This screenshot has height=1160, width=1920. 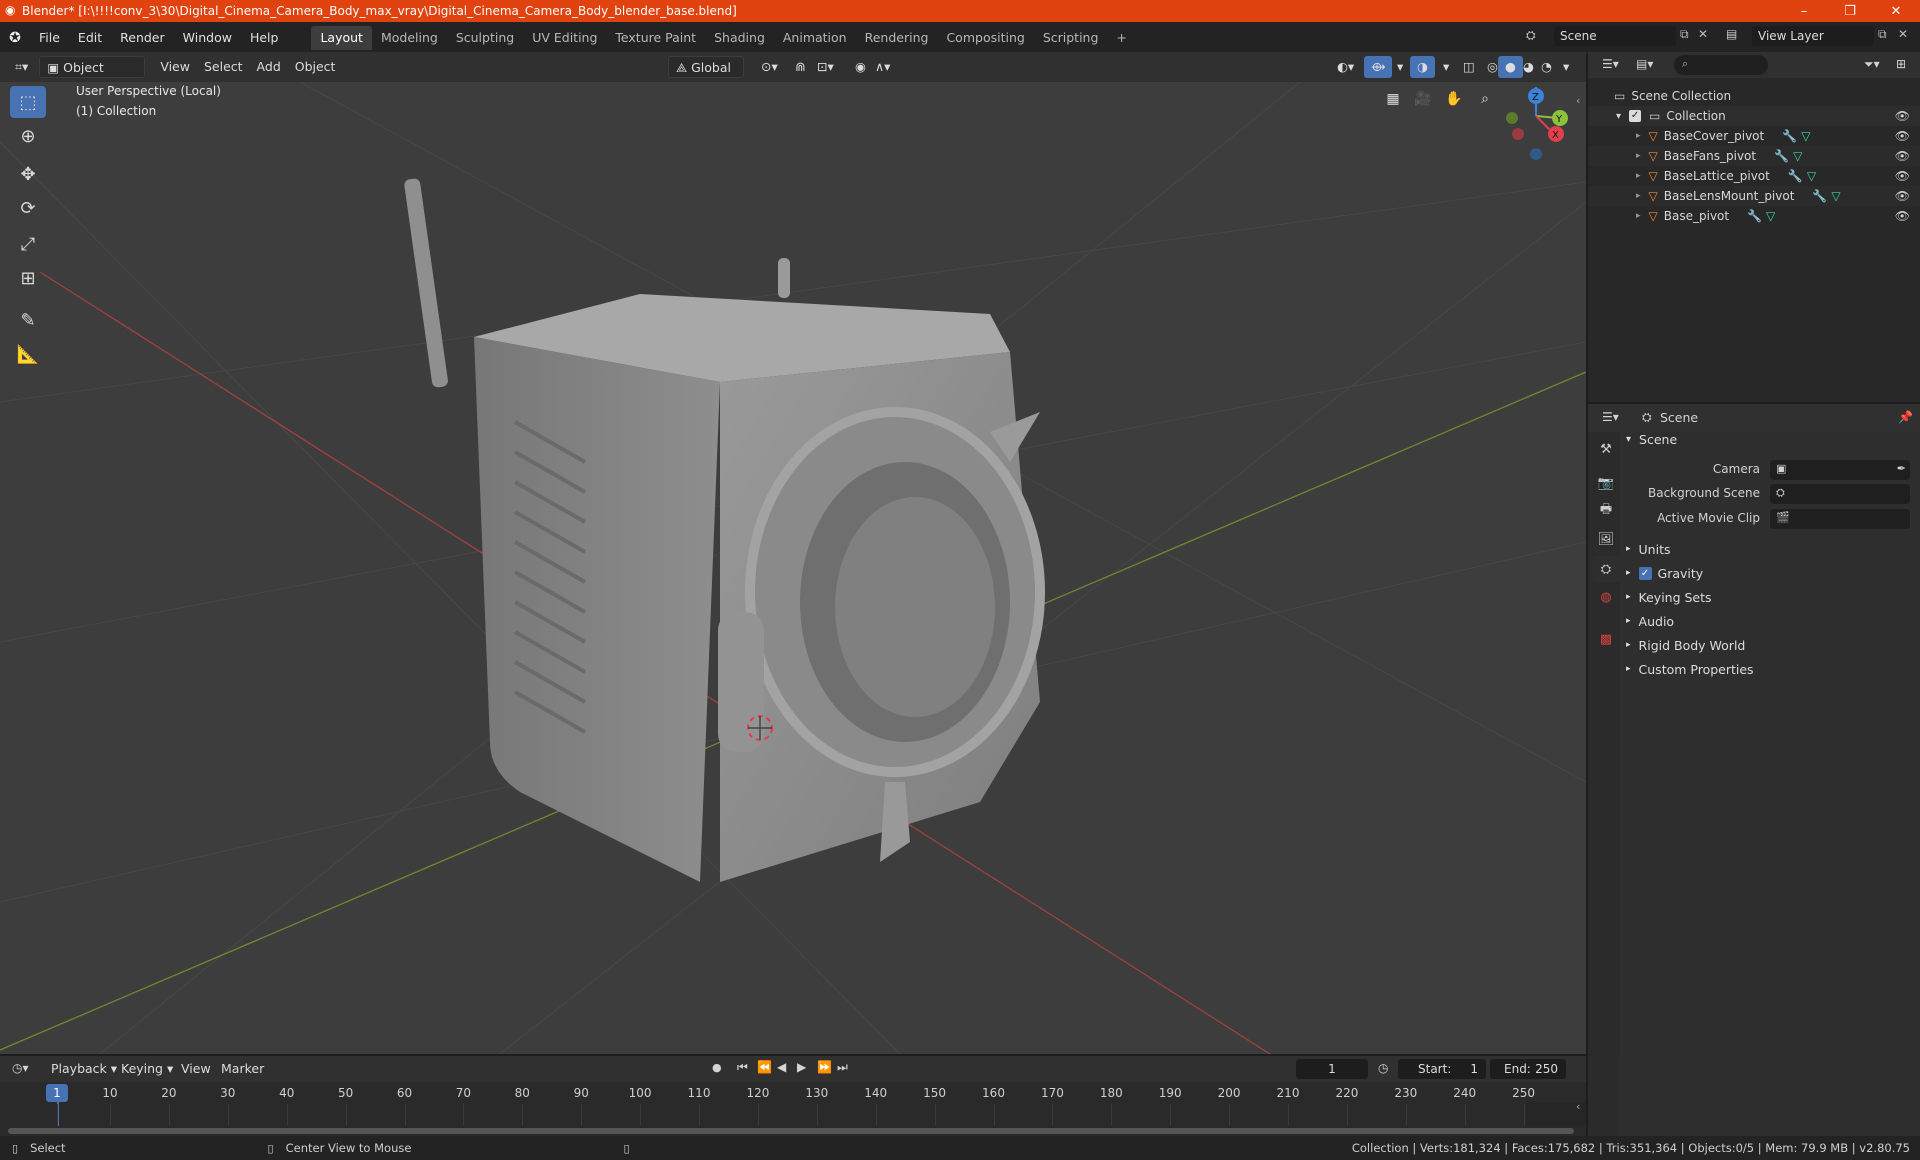 I want to click on outliner-object-row: ▸ ▽ Base_pivot 🔧 ▽ 👁, so click(x=1754, y=216).